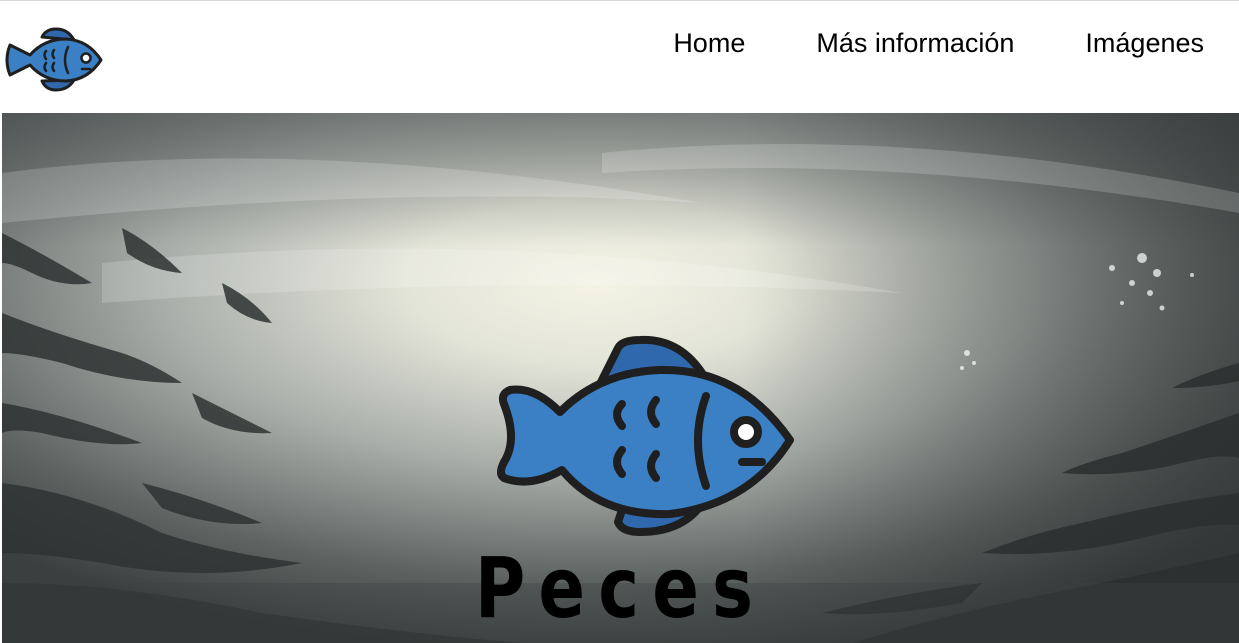 The height and width of the screenshot is (643, 1239). What do you see at coordinates (620, 588) in the screenshot?
I see `hero-title: Peces` at bounding box center [620, 588].